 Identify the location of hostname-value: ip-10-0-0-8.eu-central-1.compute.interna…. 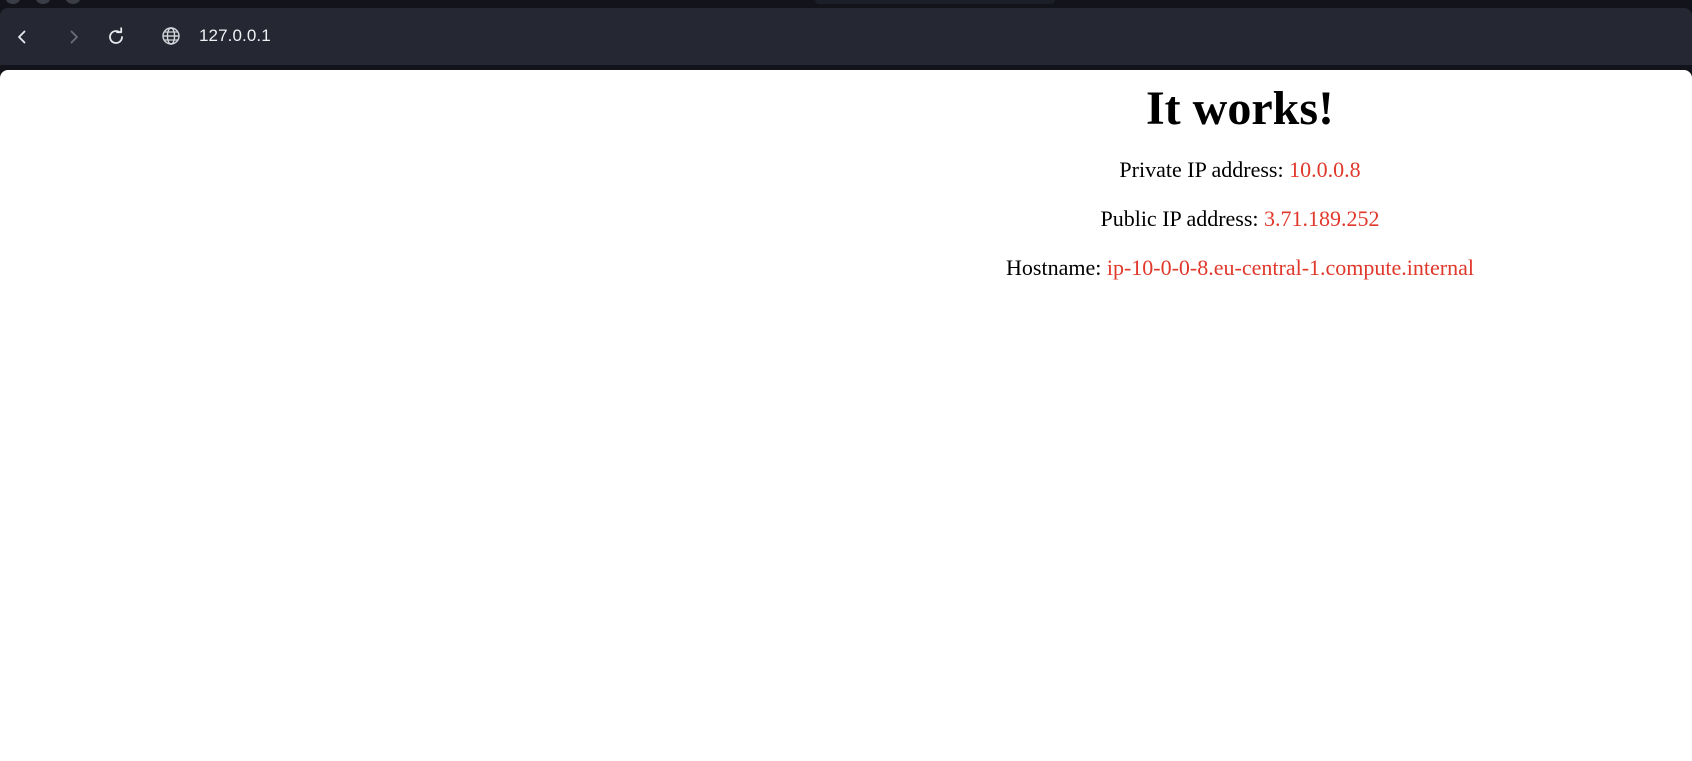
(1290, 267).